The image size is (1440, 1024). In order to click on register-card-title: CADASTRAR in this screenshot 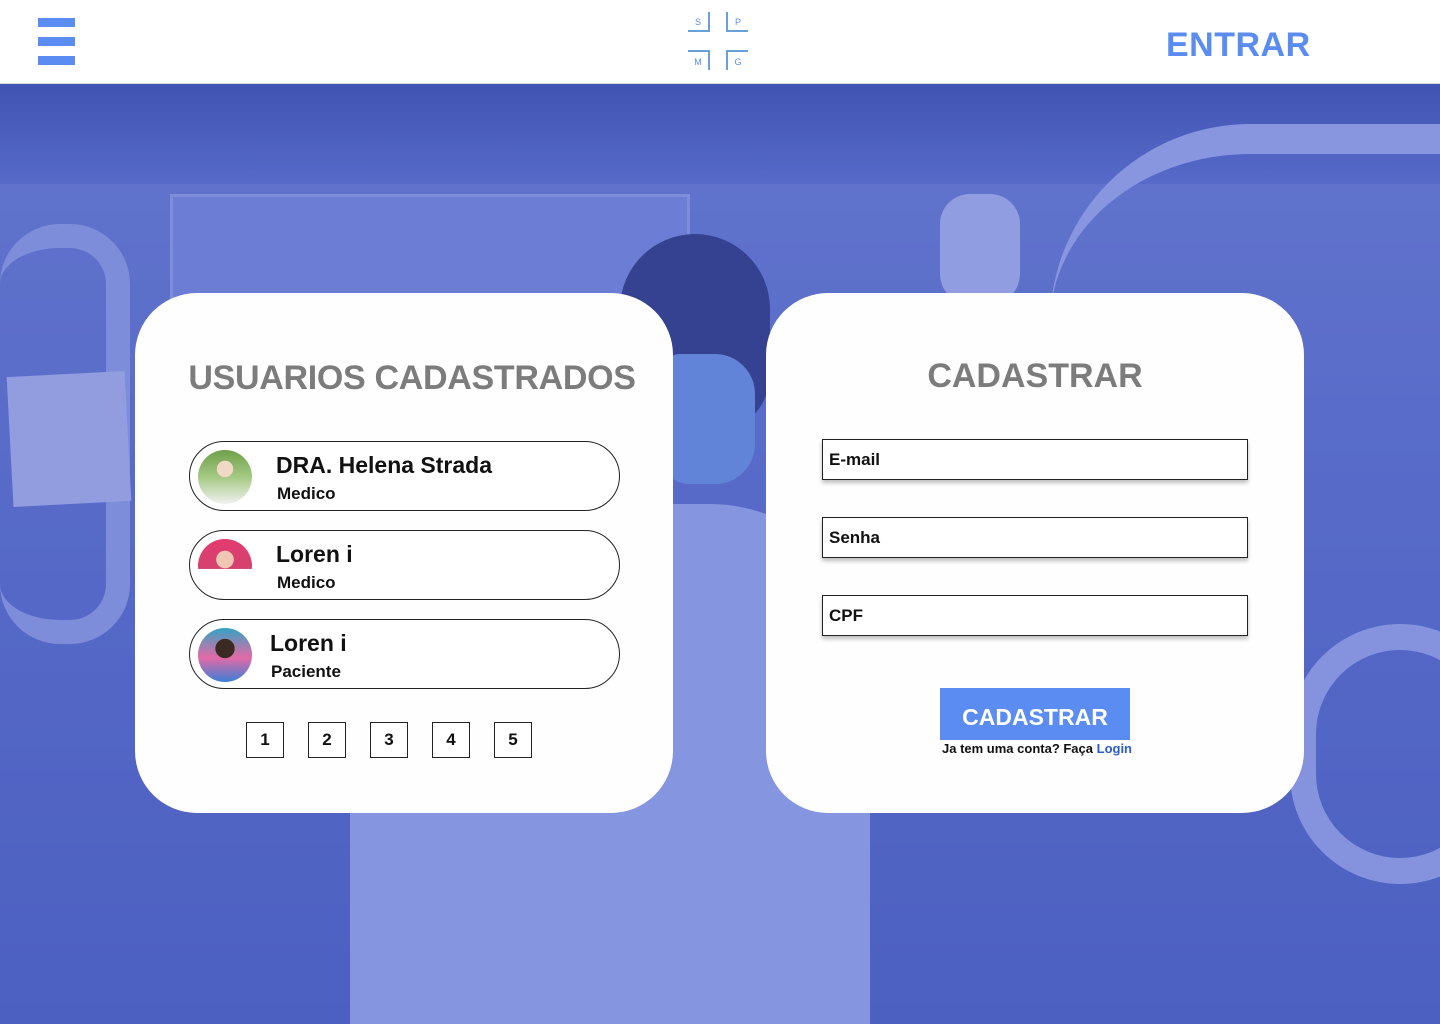, I will do `click(1035, 376)`.